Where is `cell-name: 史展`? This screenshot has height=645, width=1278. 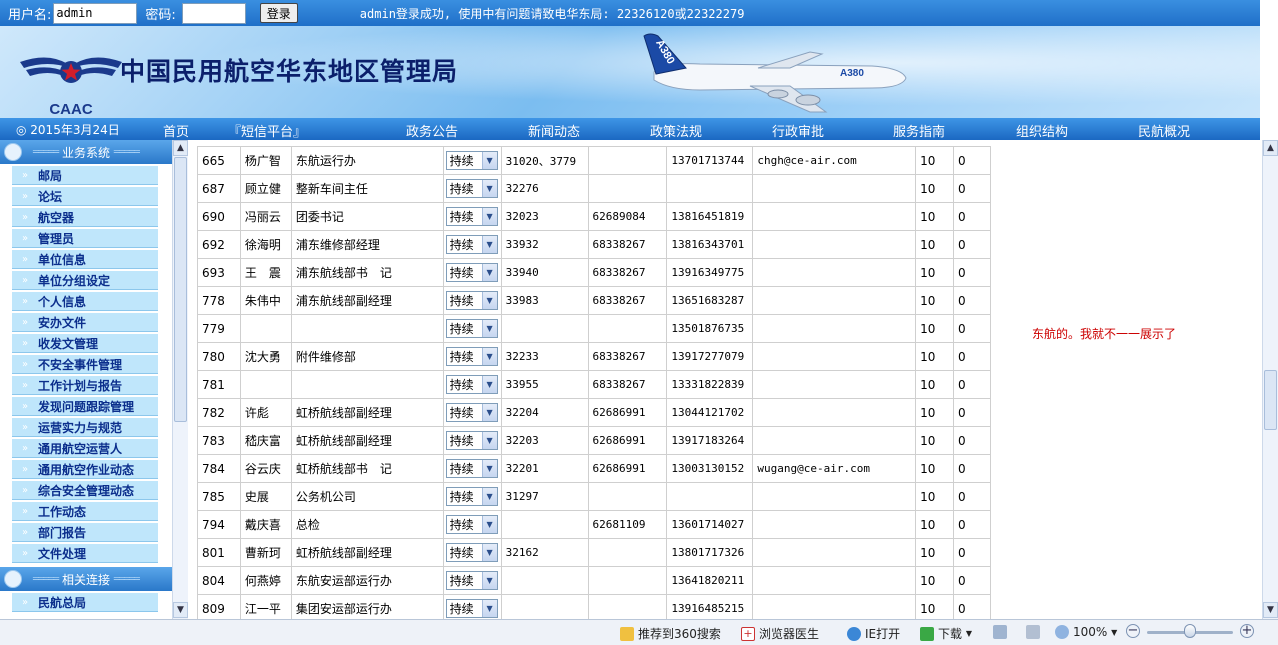
cell-name: 史展 is located at coordinates (265, 496).